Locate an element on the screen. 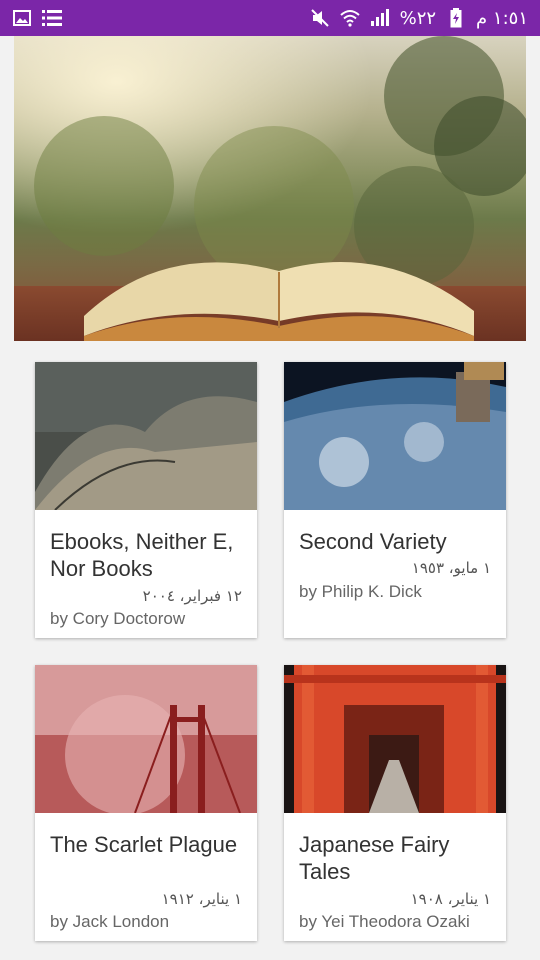 This screenshot has height=960, width=540. wifi-icon is located at coordinates (349, 18).